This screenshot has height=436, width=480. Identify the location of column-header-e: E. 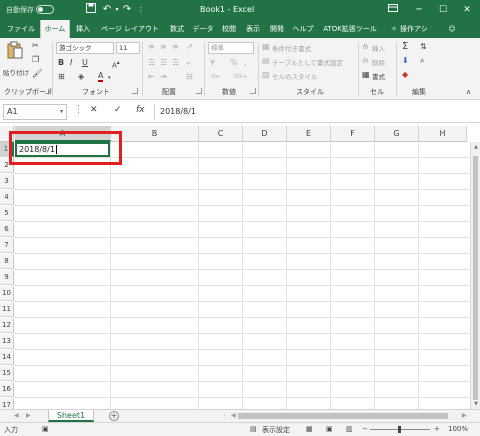
(309, 134).